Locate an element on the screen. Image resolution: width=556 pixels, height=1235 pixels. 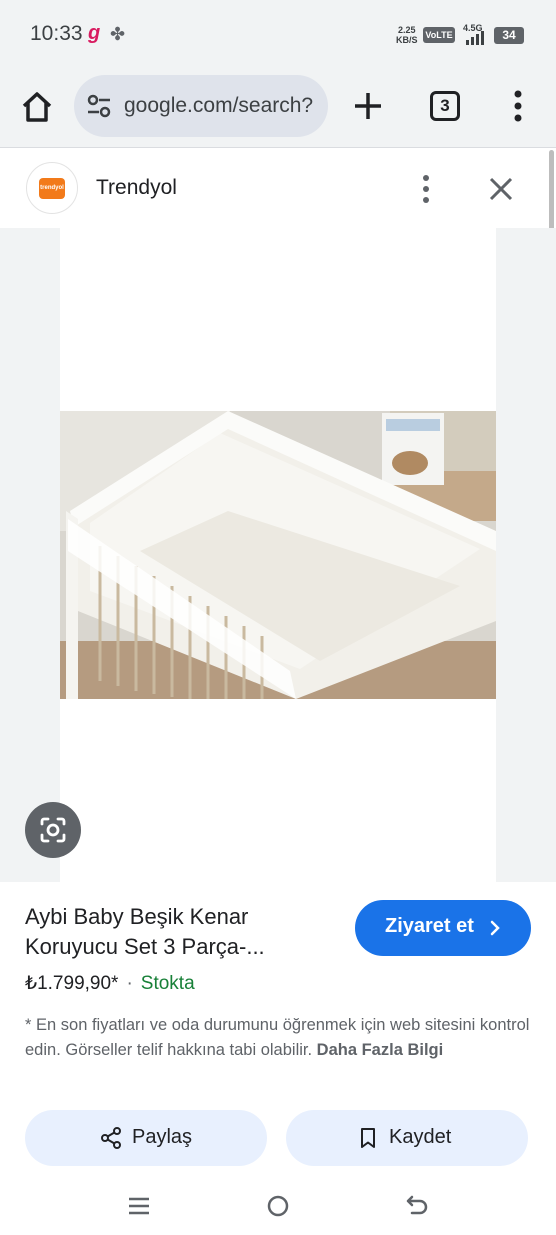
price-row: ₺1.799,90* · Stokta is located at coordinates (110, 983).